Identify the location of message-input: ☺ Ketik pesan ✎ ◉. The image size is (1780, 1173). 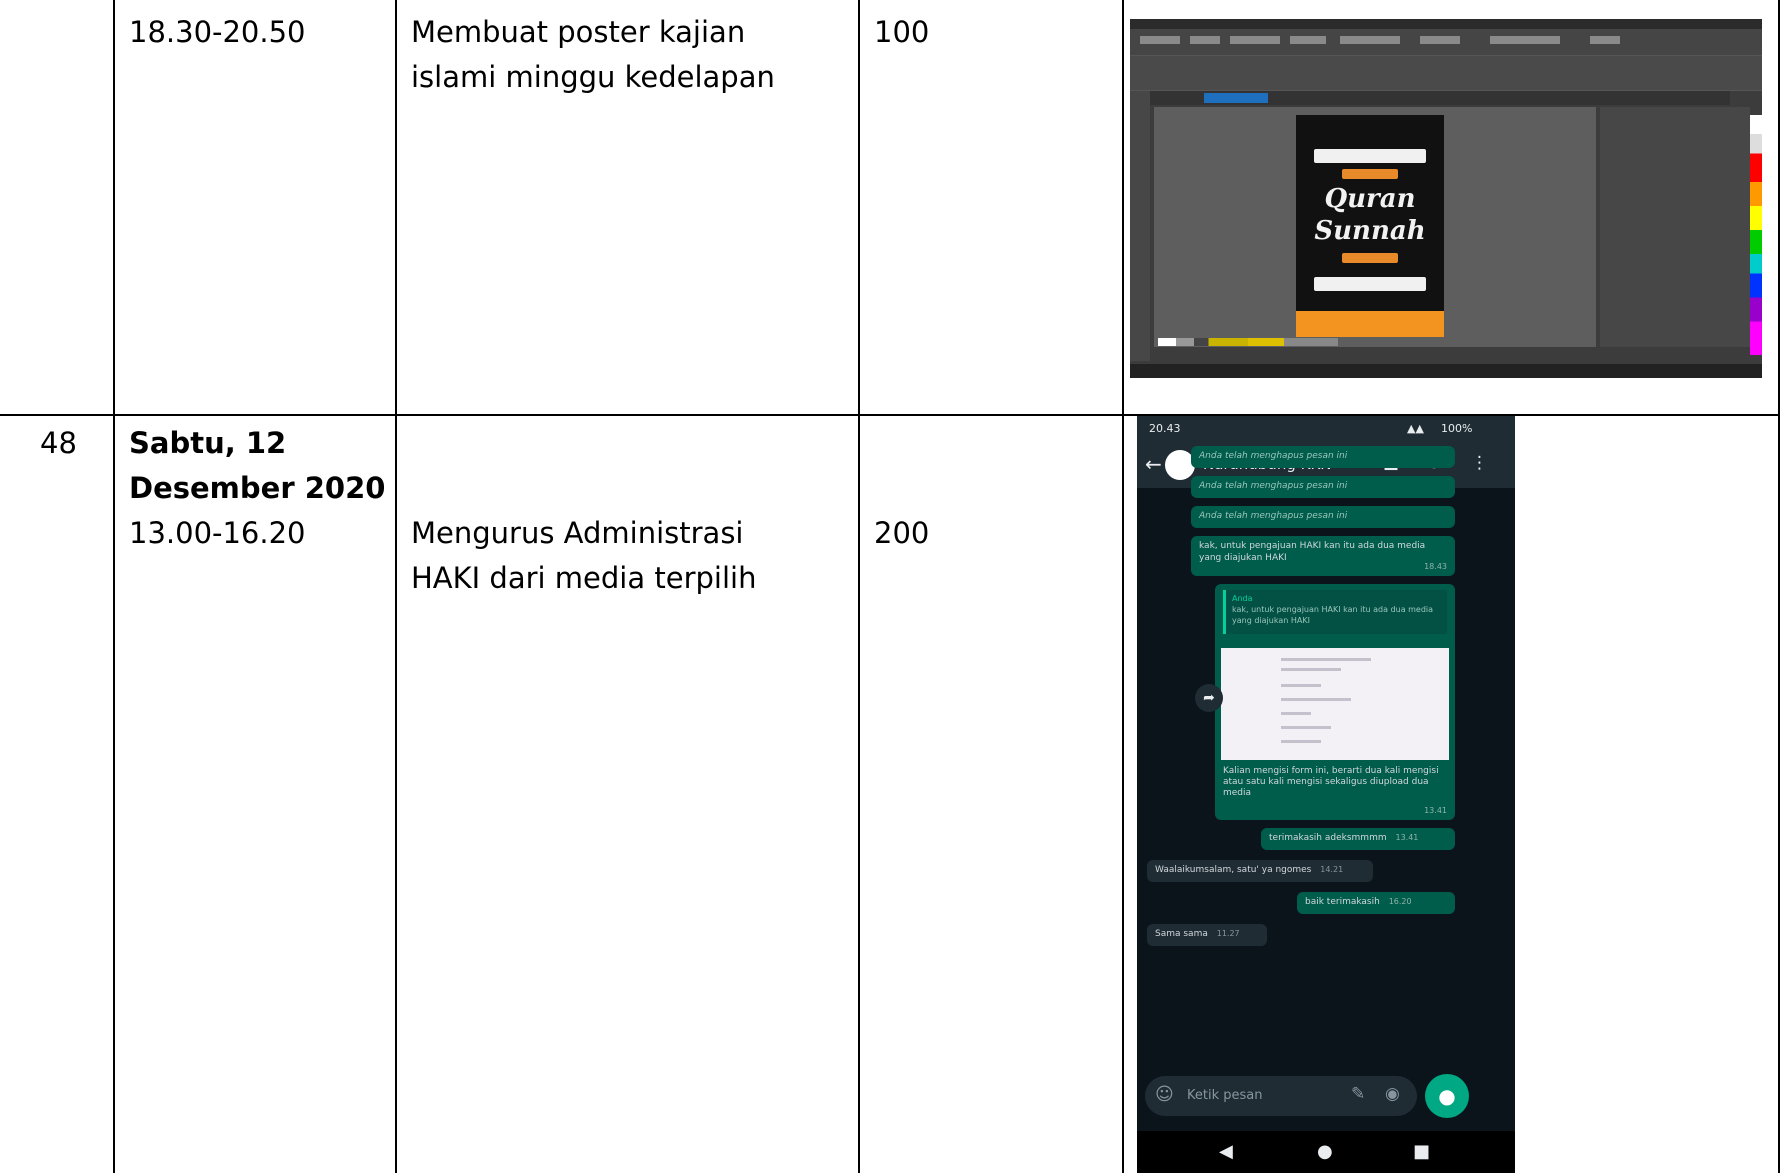
(1281, 1096).